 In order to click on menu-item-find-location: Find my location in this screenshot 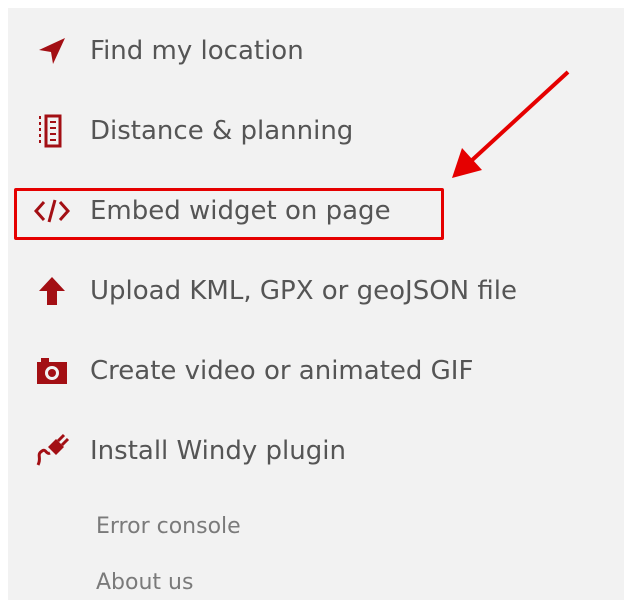, I will do `click(218, 51)`.